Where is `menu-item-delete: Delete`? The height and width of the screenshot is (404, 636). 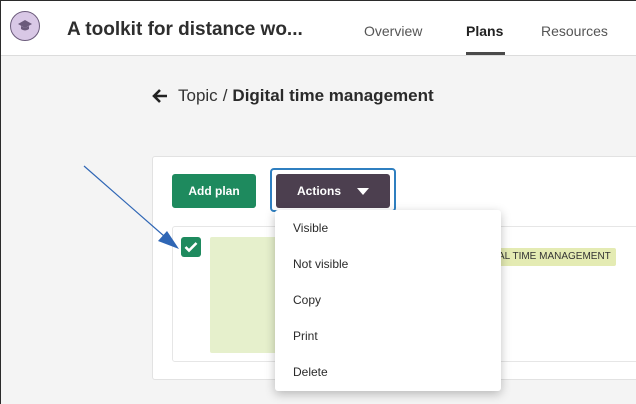 menu-item-delete: Delete is located at coordinates (310, 372).